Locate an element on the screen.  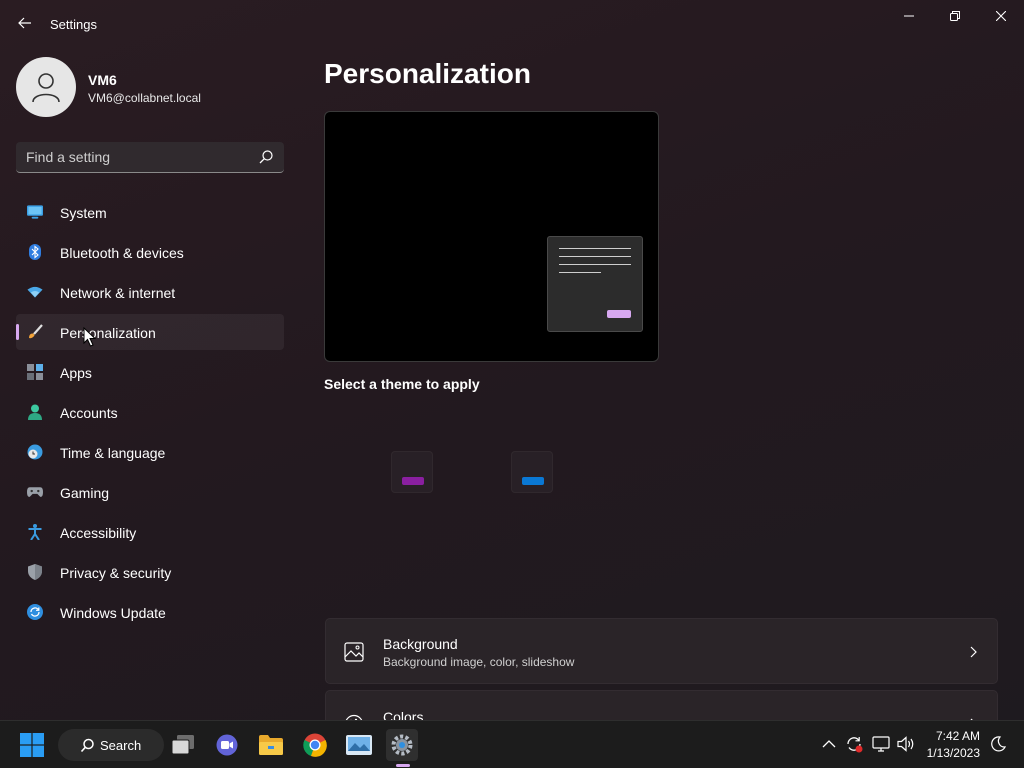
sidebar-item-apps: Apps is located at coordinates (150, 372).